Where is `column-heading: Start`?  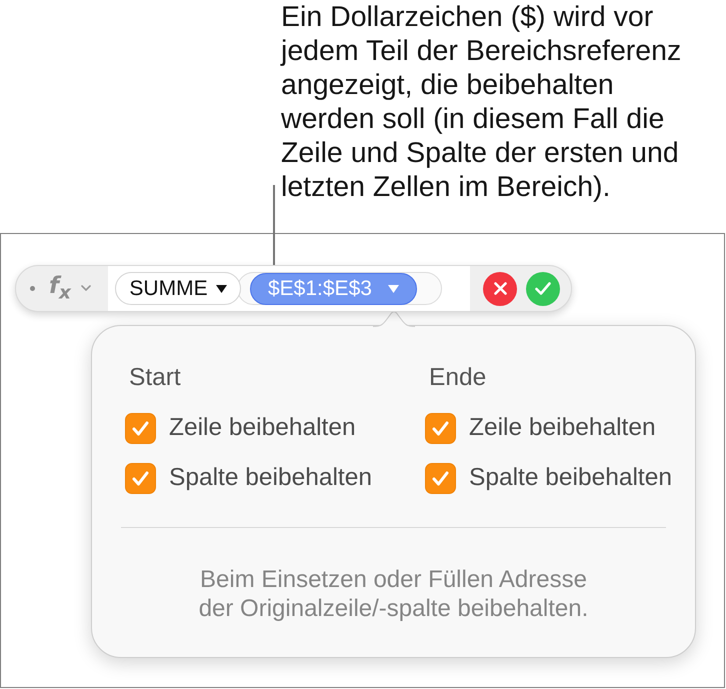 column-heading: Start is located at coordinates (155, 378).